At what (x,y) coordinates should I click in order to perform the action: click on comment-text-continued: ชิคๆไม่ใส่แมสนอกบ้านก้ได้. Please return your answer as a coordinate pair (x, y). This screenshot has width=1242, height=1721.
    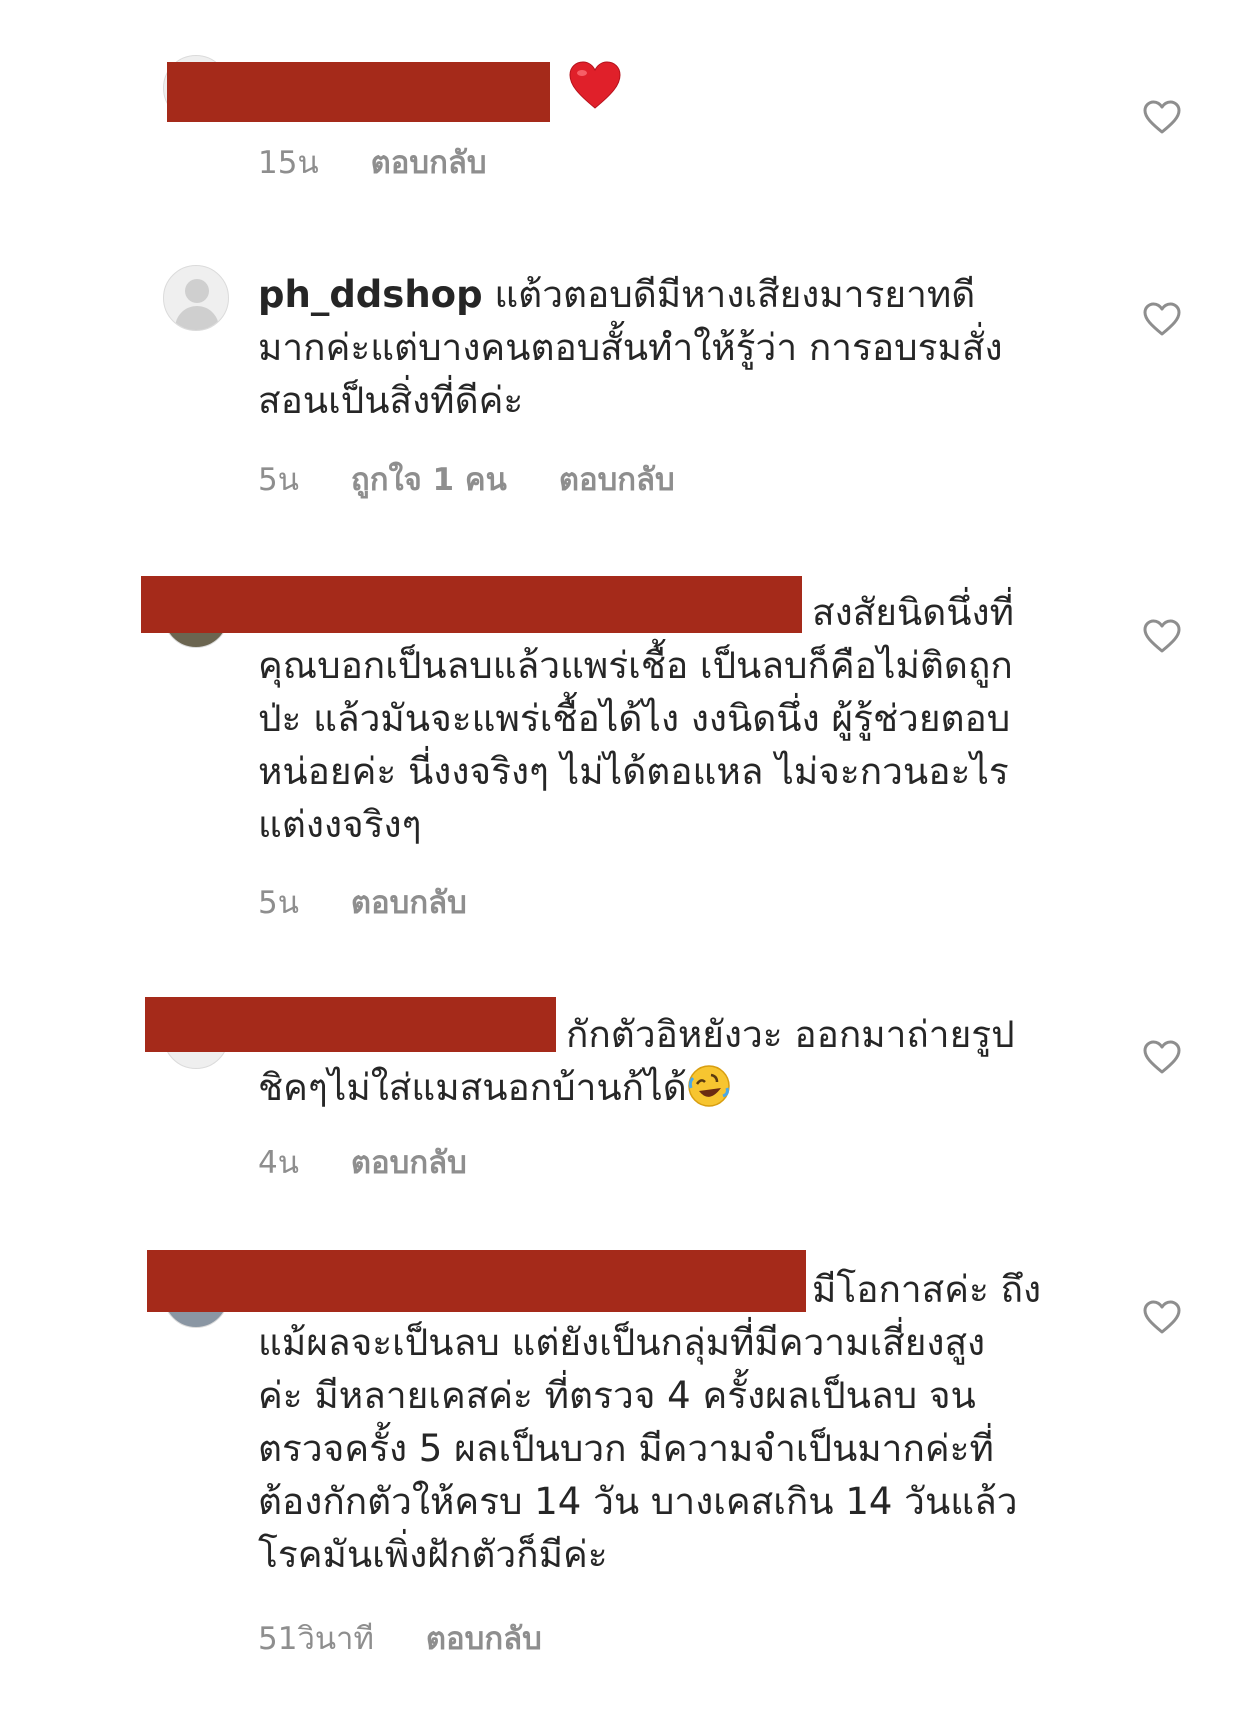
    Looking at the image, I should click on (668, 1087).